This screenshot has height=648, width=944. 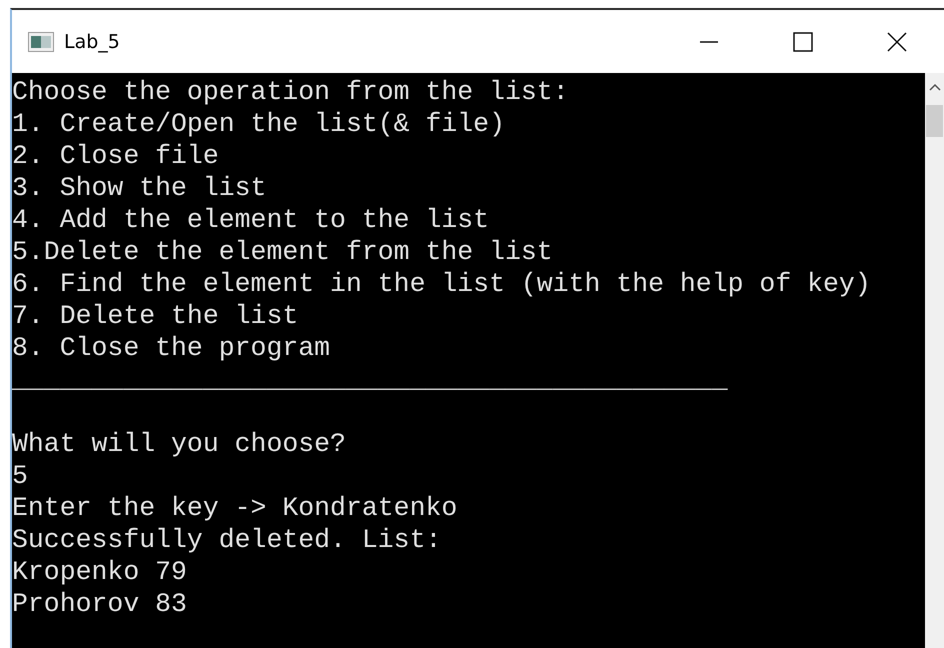 What do you see at coordinates (934, 360) in the screenshot?
I see `scrollbar` at bounding box center [934, 360].